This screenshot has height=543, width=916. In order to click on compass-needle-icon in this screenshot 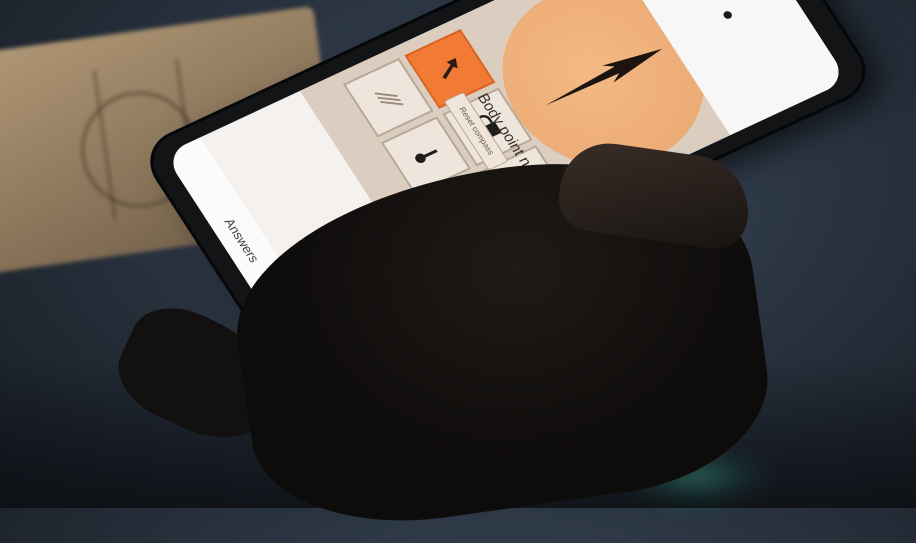, I will do `click(604, 77)`.